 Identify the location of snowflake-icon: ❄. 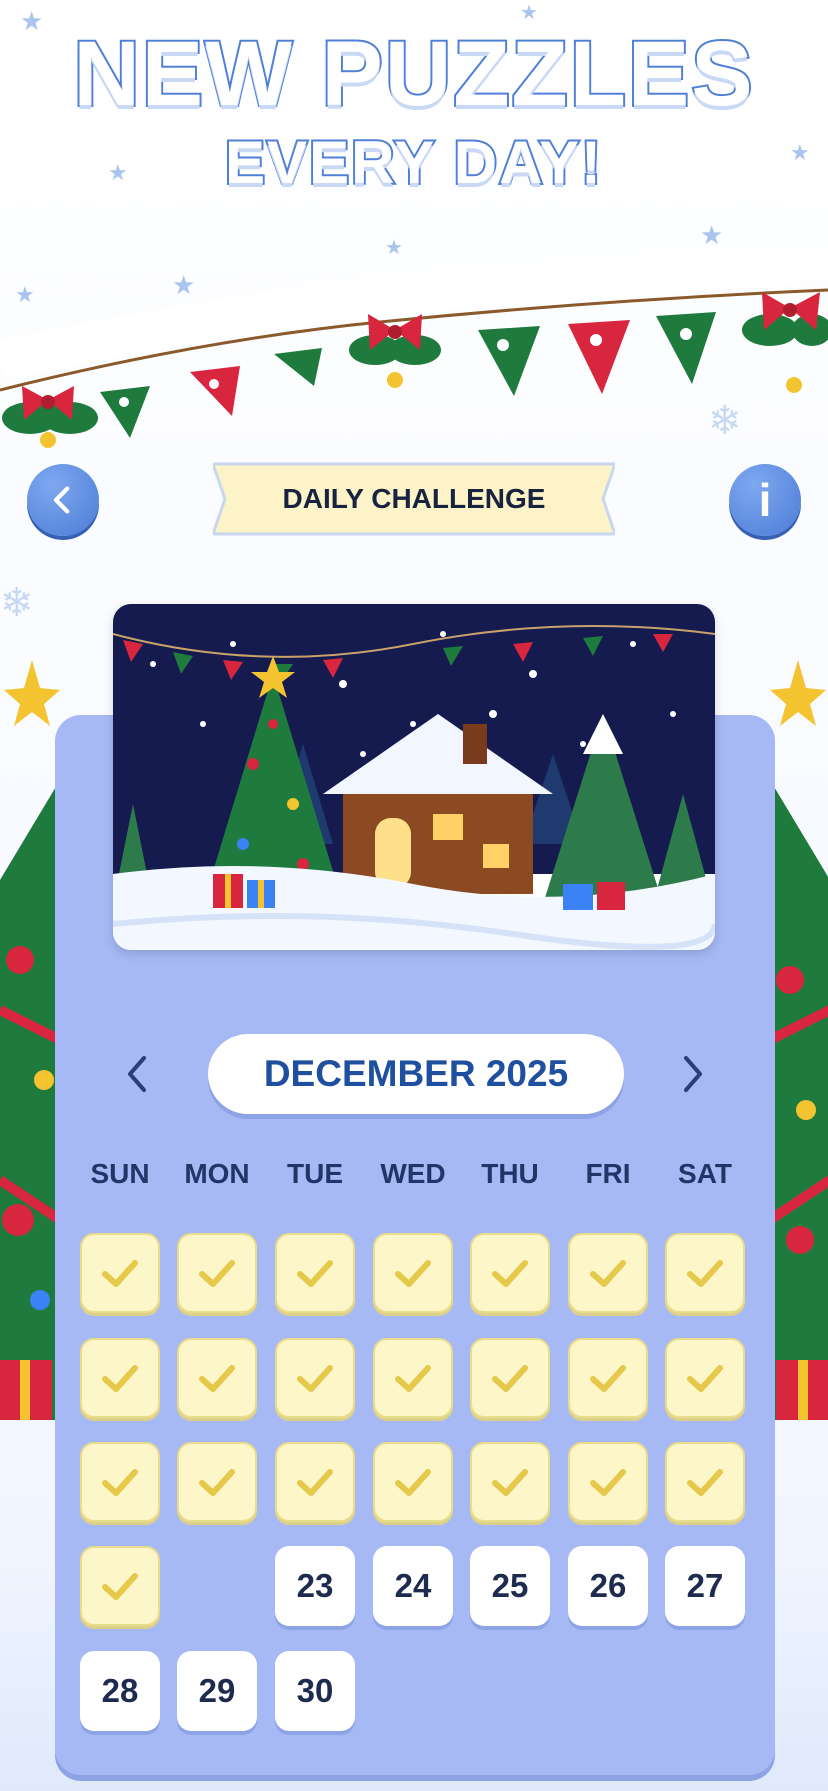
(17, 603).